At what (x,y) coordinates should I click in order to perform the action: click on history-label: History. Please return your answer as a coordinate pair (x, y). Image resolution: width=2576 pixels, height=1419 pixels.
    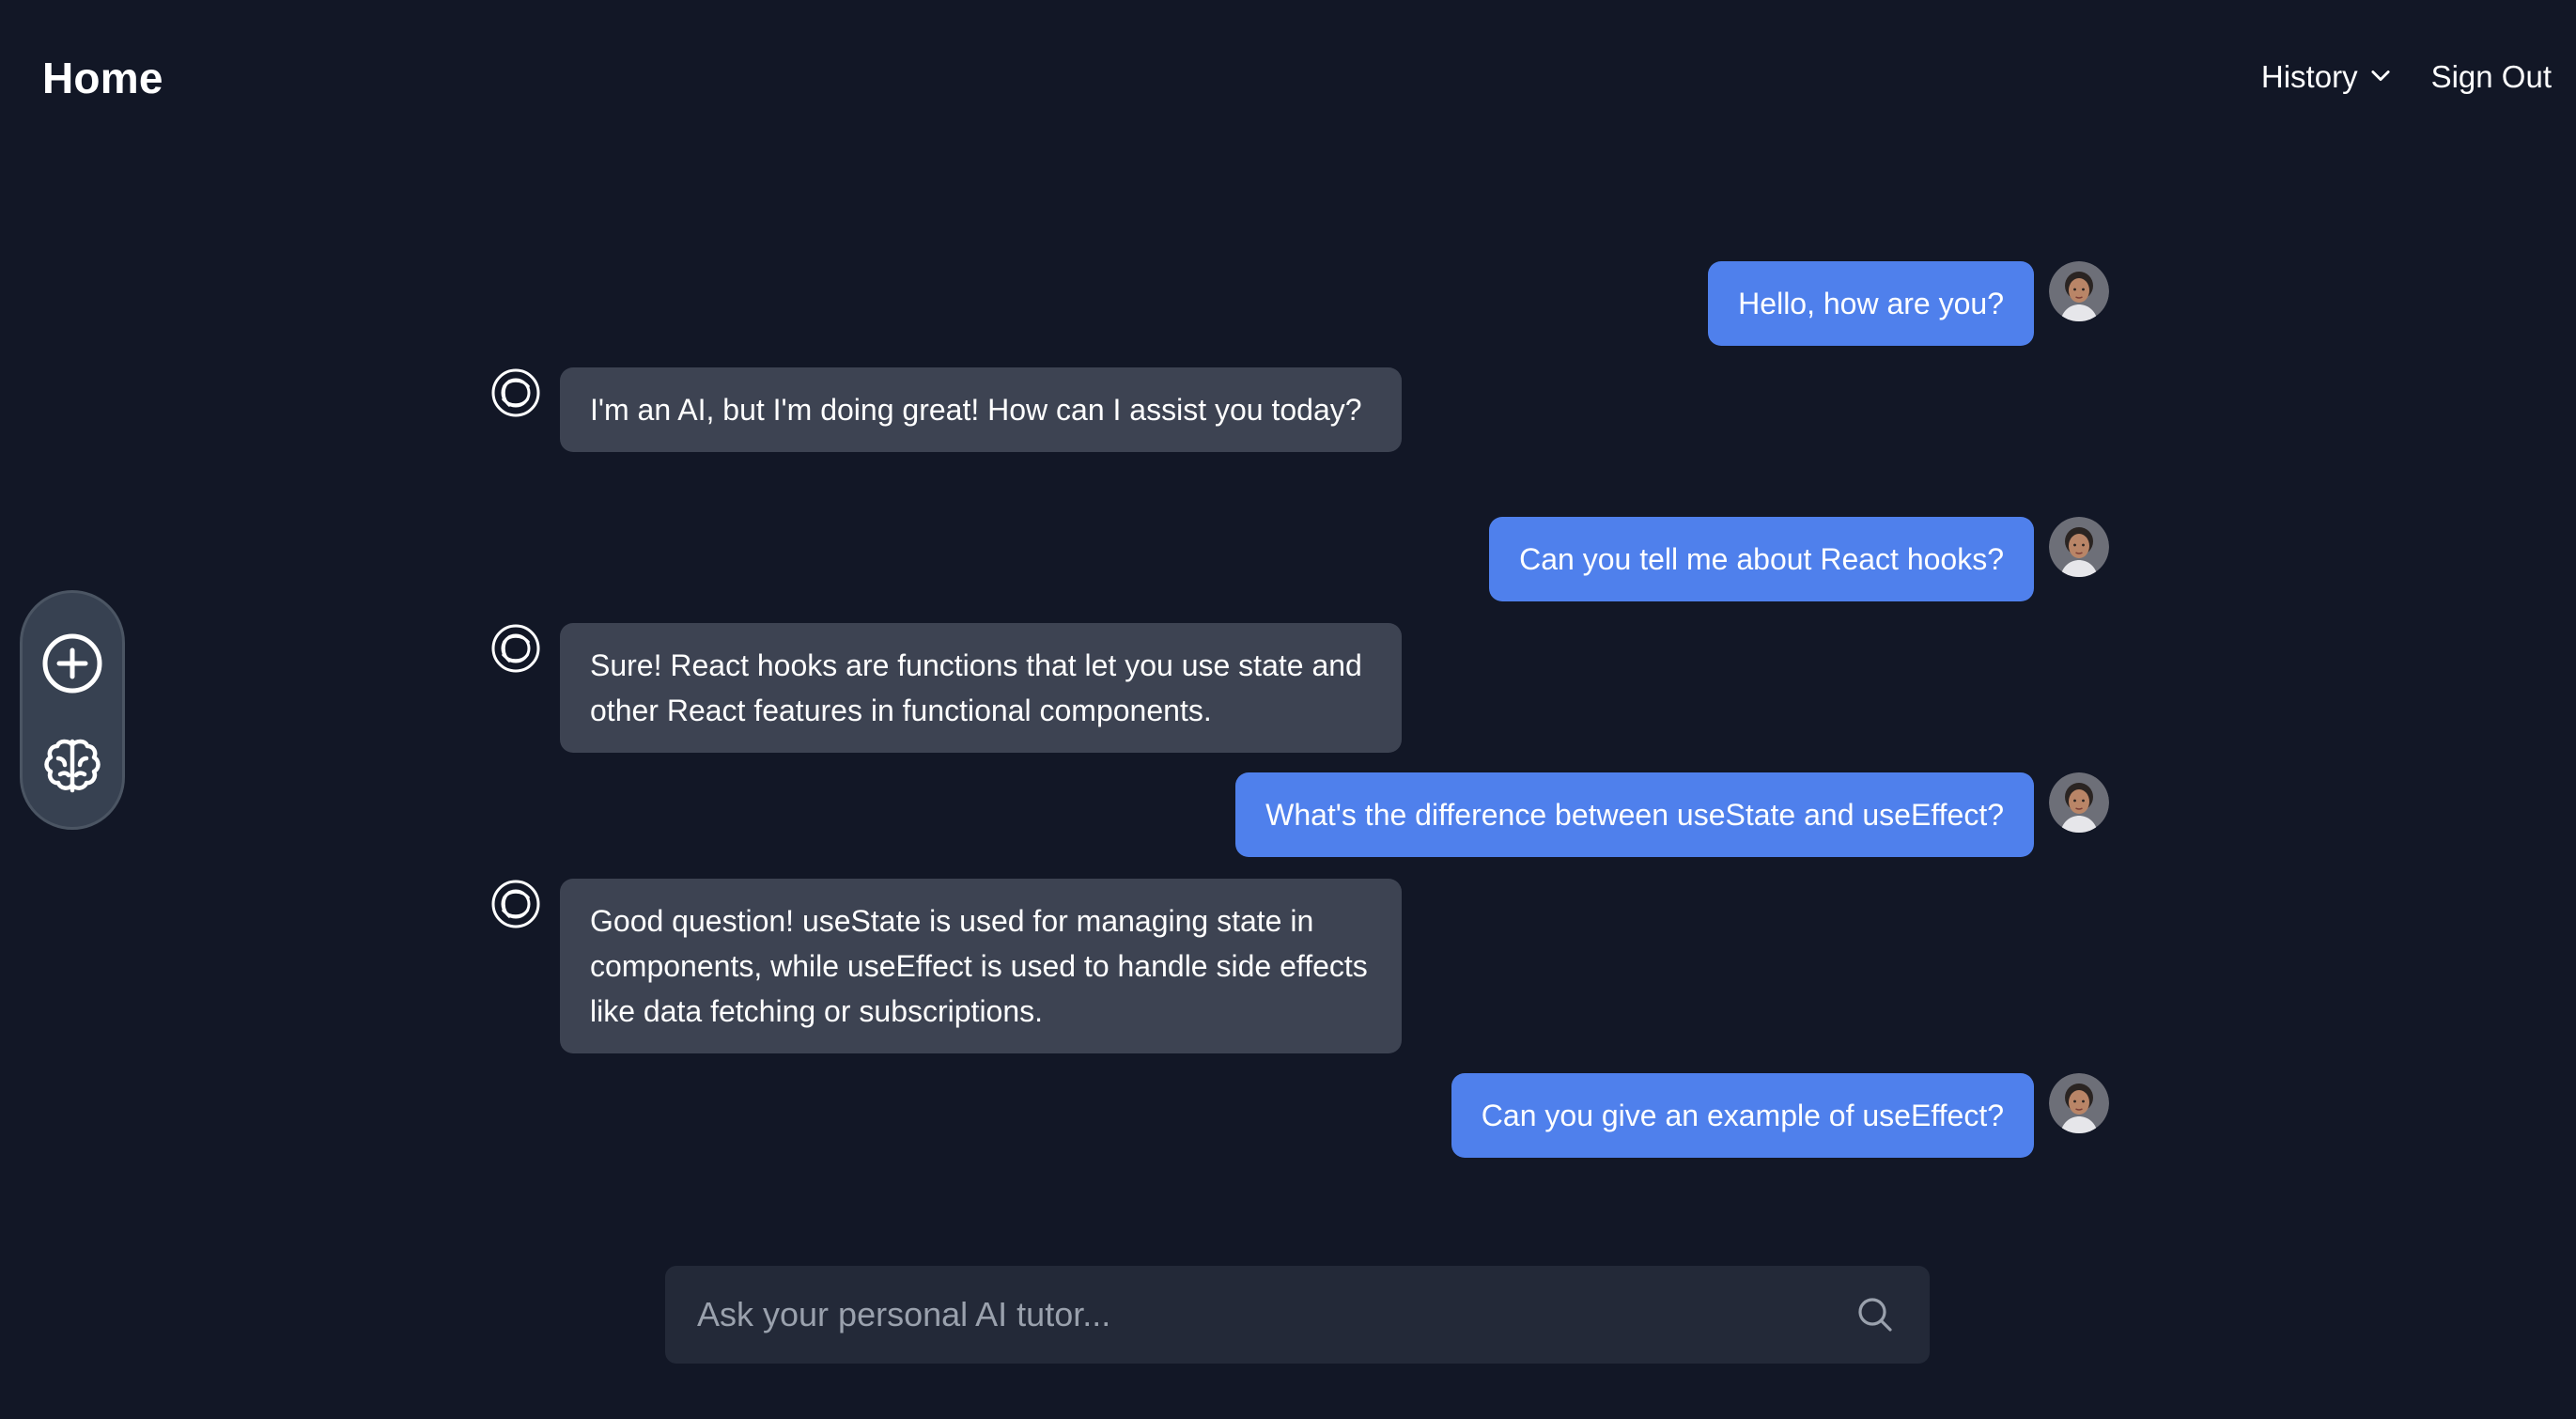
    Looking at the image, I should click on (2309, 76).